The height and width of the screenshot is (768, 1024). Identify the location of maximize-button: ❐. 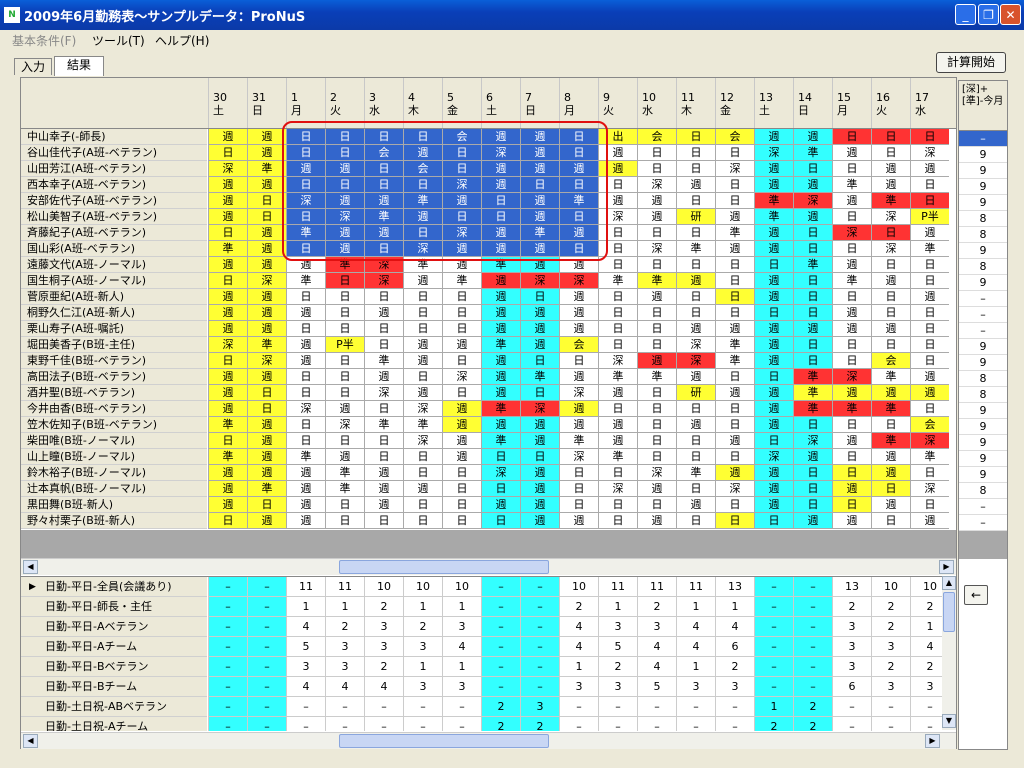
(988, 14).